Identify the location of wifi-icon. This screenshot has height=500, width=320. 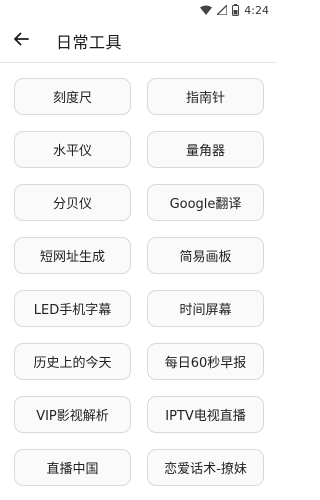
(206, 10).